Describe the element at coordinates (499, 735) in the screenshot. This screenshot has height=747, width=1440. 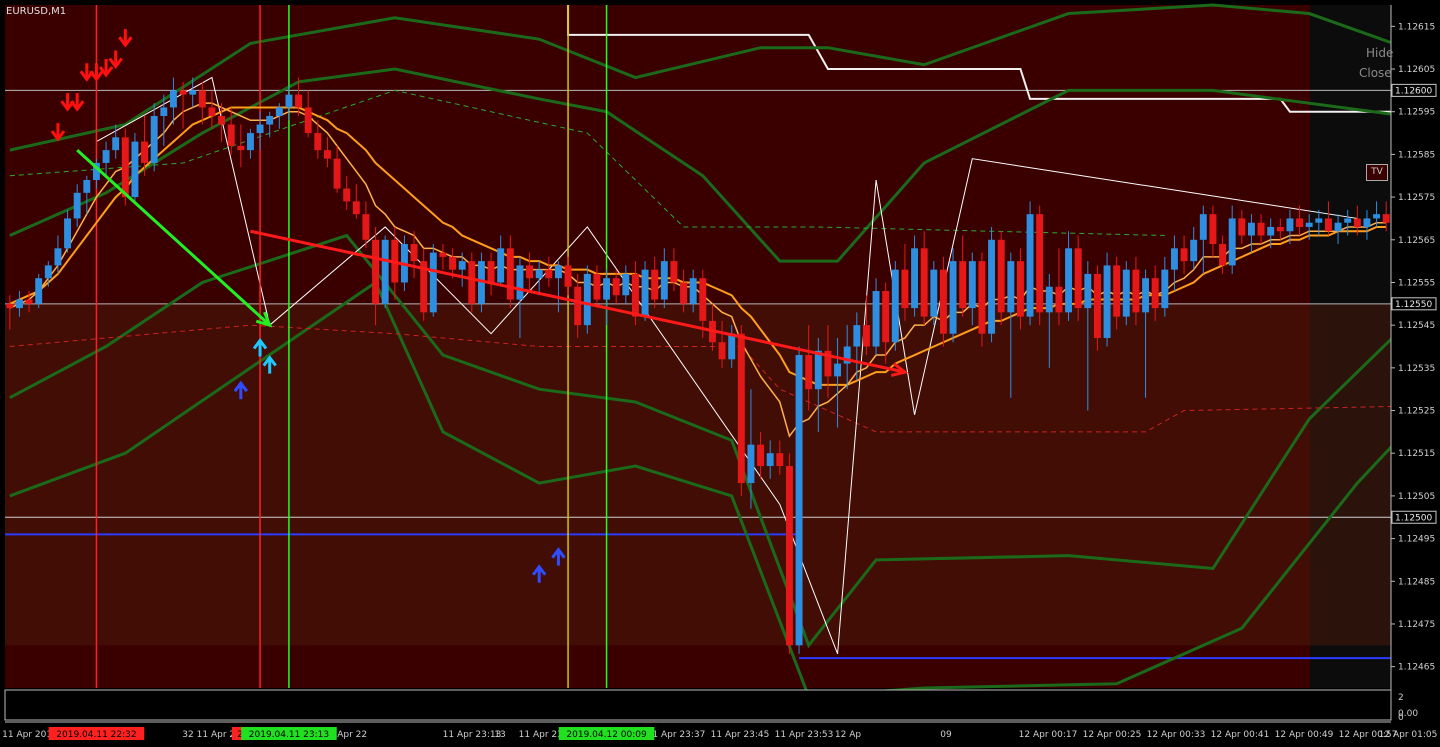
I see `time-tick-label: 13` at that location.